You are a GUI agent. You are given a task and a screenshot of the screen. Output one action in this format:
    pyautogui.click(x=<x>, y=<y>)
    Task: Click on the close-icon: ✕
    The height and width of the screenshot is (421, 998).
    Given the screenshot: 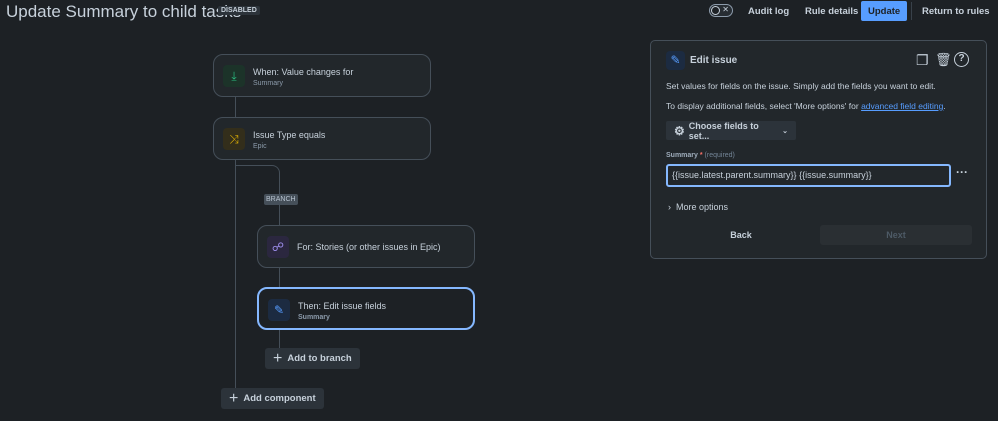 What is the action you would take?
    pyautogui.click(x=725, y=9)
    